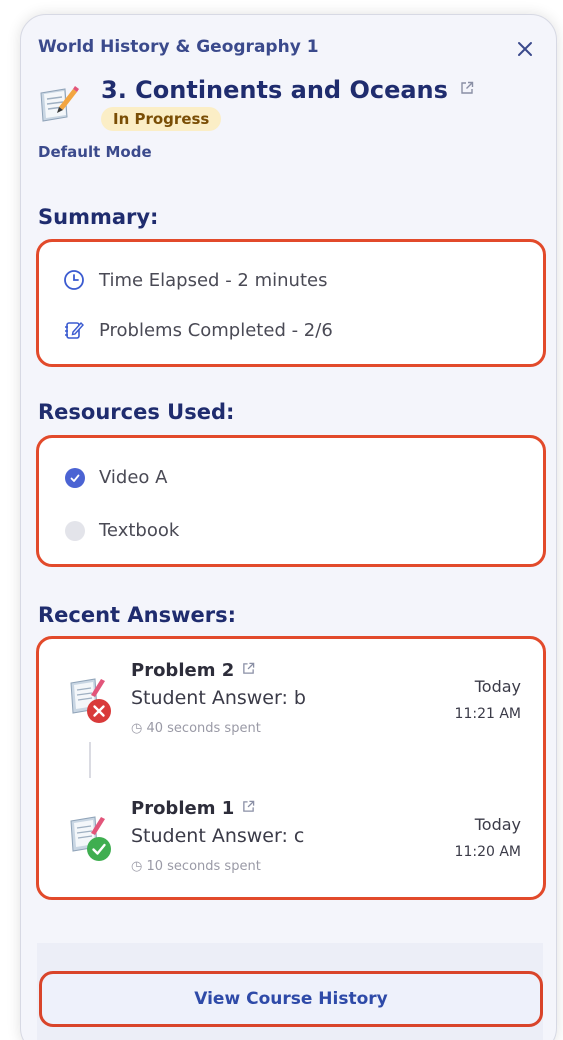 This screenshot has height=1040, width=563. What do you see at coordinates (95, 152) in the screenshot?
I see `mode-label: Default Mode` at bounding box center [95, 152].